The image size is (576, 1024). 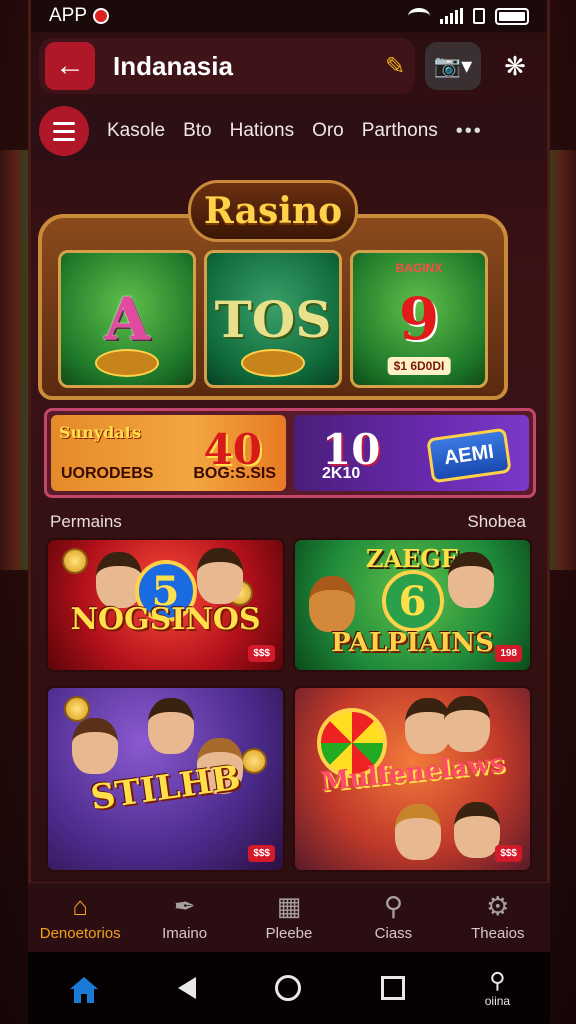 I want to click on slot-reel: TOS, so click(x=273, y=319).